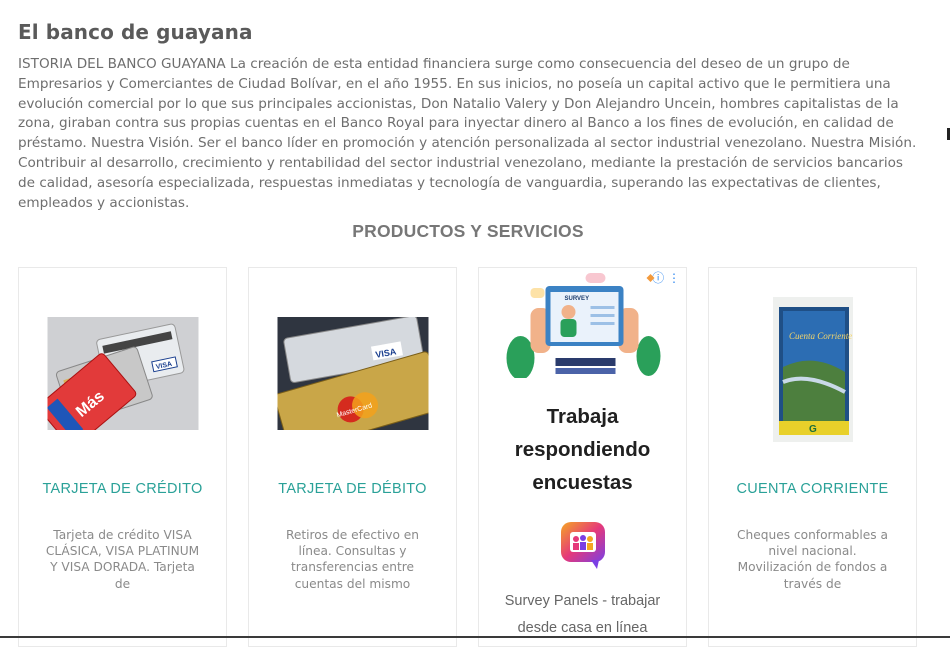  What do you see at coordinates (820, 336) in the screenshot?
I see `checkbook-title-label: Cuenta Corriente` at bounding box center [820, 336].